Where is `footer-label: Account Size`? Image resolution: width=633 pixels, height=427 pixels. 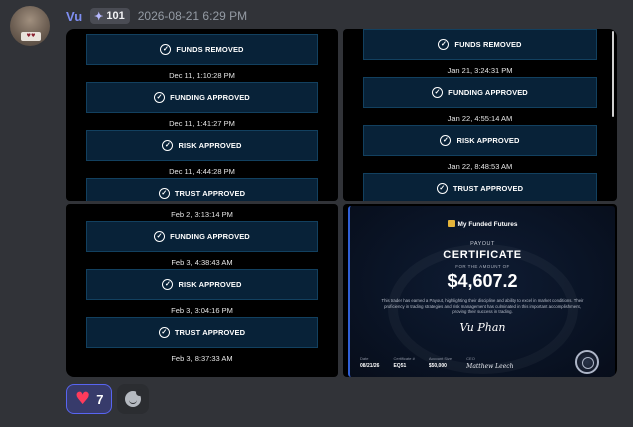
footer-label: Account Size is located at coordinates (440, 358).